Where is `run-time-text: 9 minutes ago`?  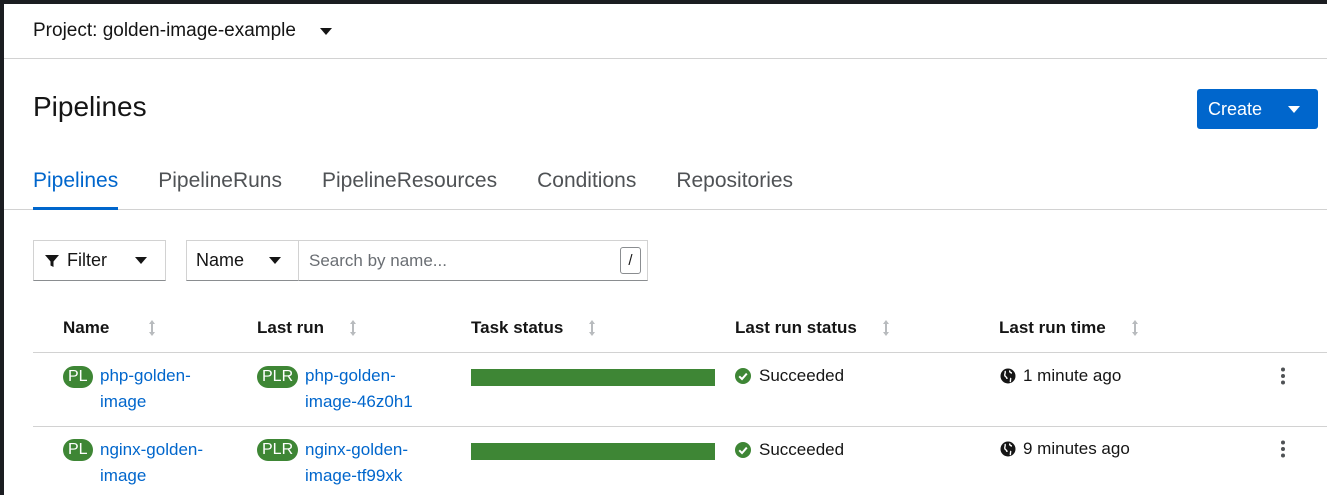
run-time-text: 9 minutes ago is located at coordinates (1076, 448).